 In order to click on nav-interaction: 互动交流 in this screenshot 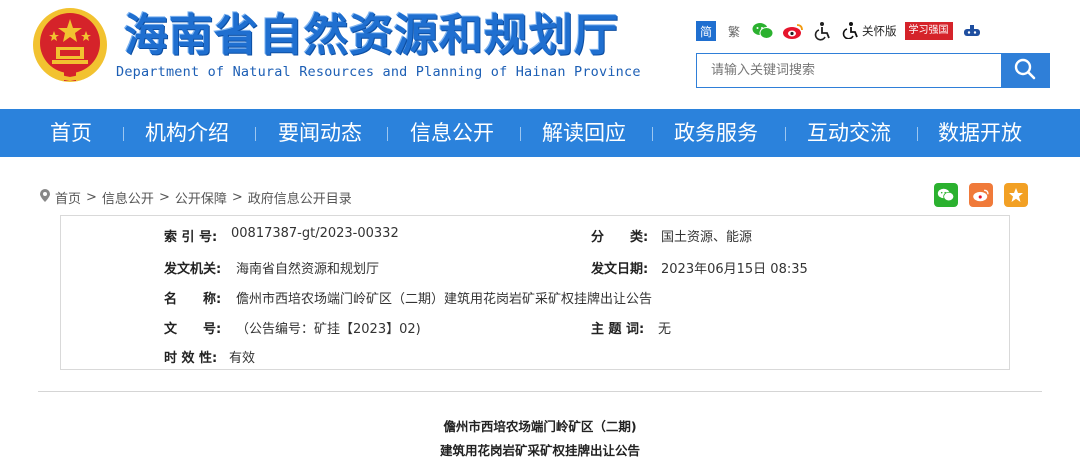, I will do `click(849, 133)`.